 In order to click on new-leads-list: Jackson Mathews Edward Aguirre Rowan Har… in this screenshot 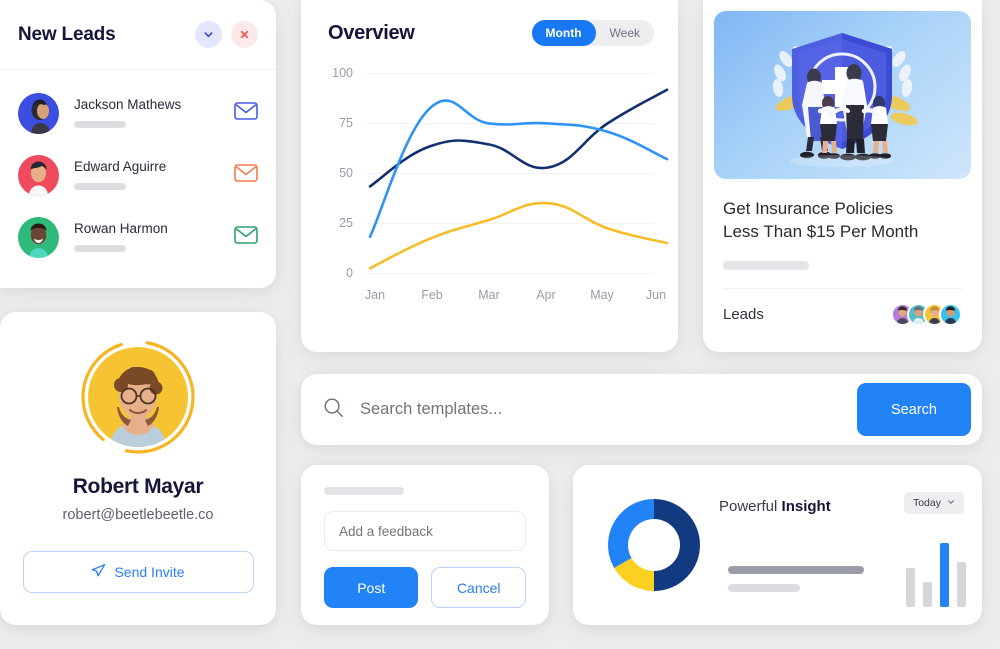, I will do `click(138, 169)`.